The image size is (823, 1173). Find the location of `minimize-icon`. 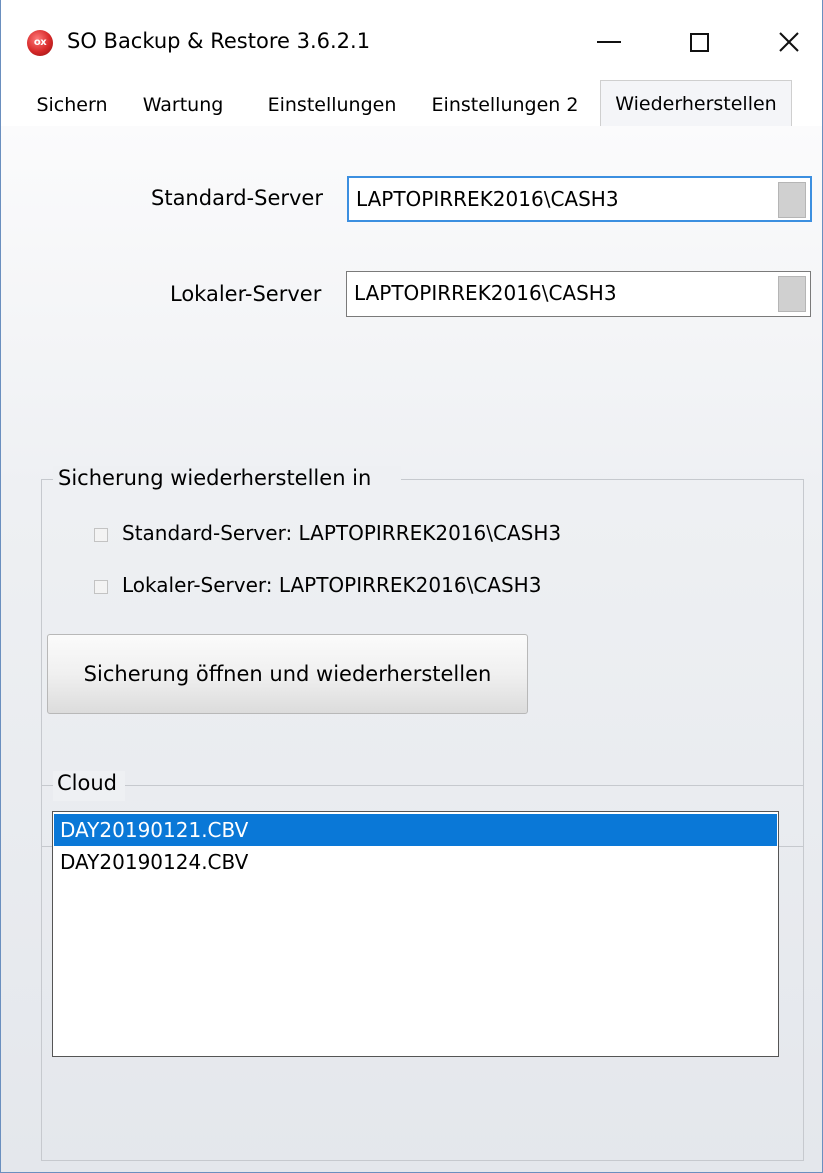

minimize-icon is located at coordinates (609, 42).